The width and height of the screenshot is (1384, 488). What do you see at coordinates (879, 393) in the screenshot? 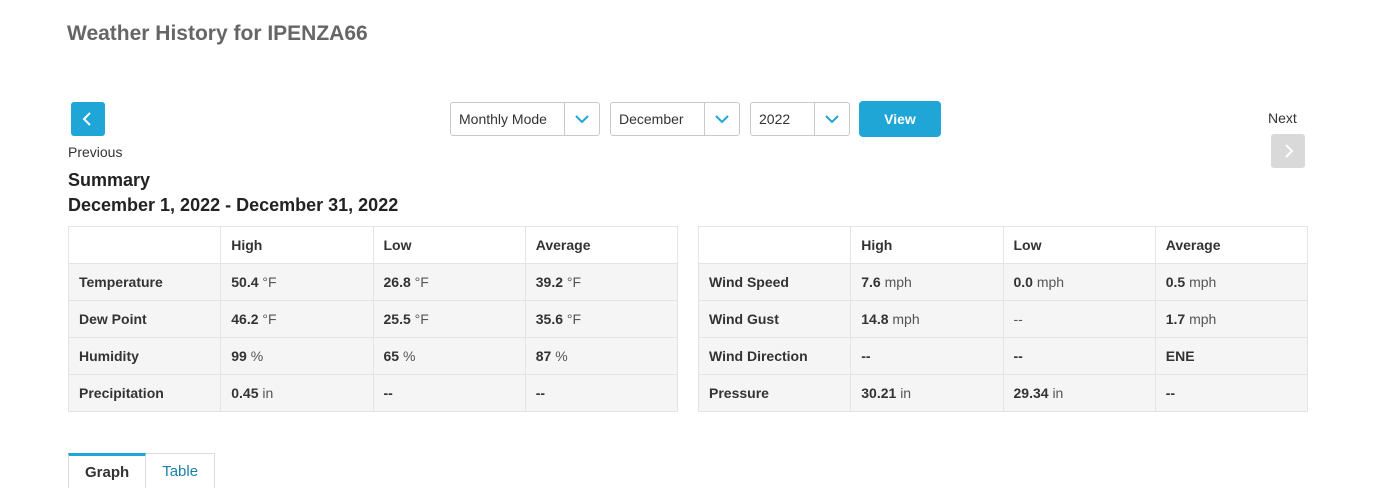
I see `cell-value: 30.21` at bounding box center [879, 393].